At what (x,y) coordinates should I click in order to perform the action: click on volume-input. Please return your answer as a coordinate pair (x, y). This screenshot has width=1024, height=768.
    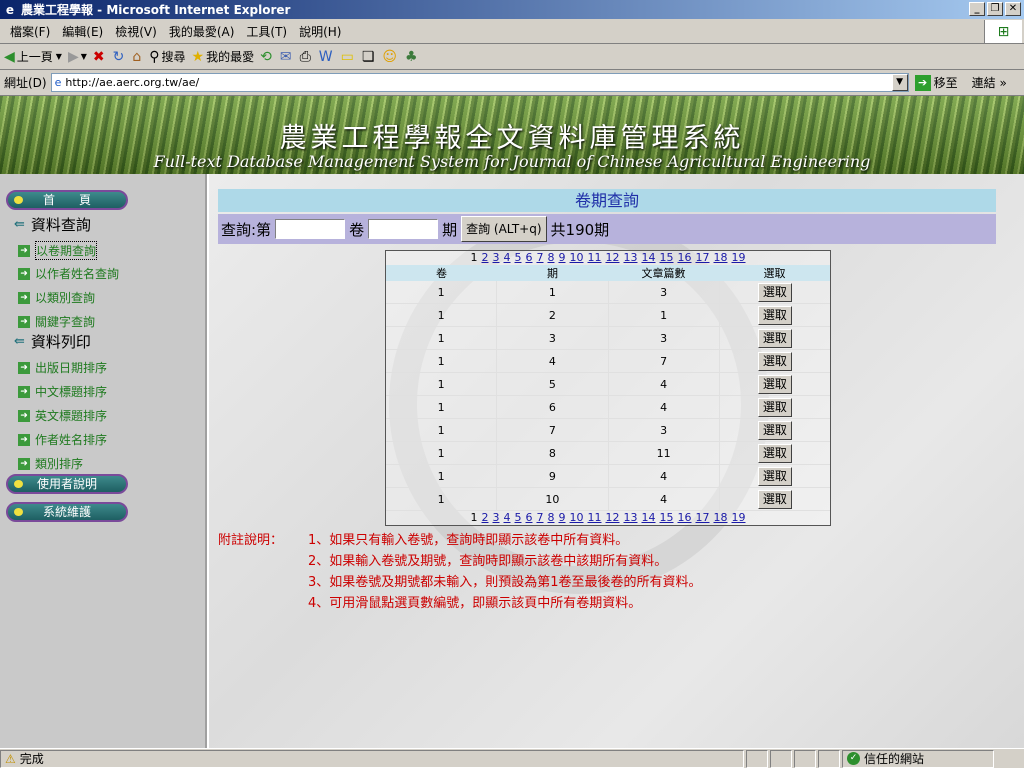
    Looking at the image, I should click on (310, 229).